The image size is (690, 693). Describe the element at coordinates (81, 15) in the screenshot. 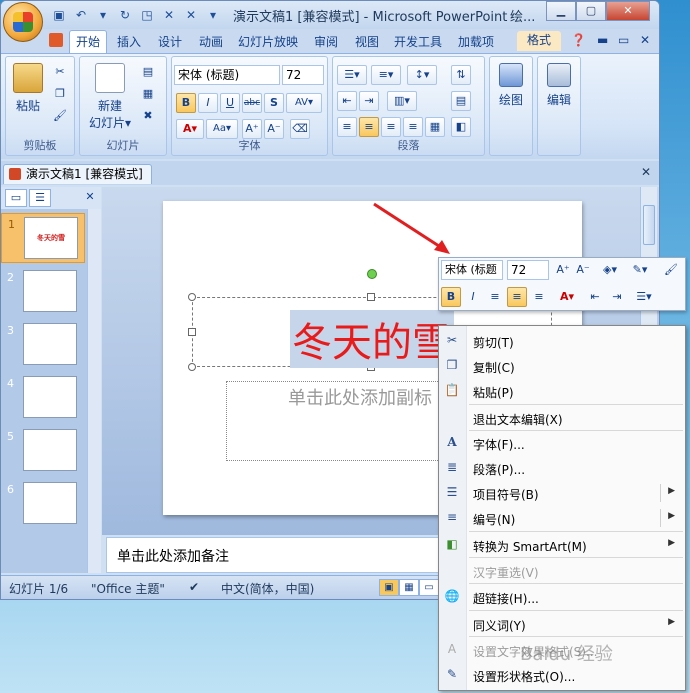

I see `undo-icon: ↶` at that location.